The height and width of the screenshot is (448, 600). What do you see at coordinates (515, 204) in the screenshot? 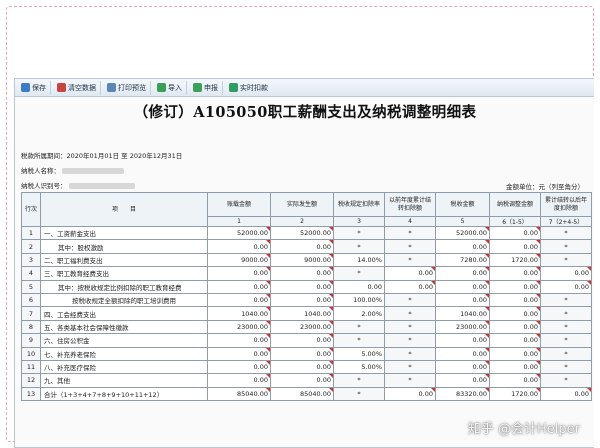
I see `column-header: 纳税调整金额` at bounding box center [515, 204].